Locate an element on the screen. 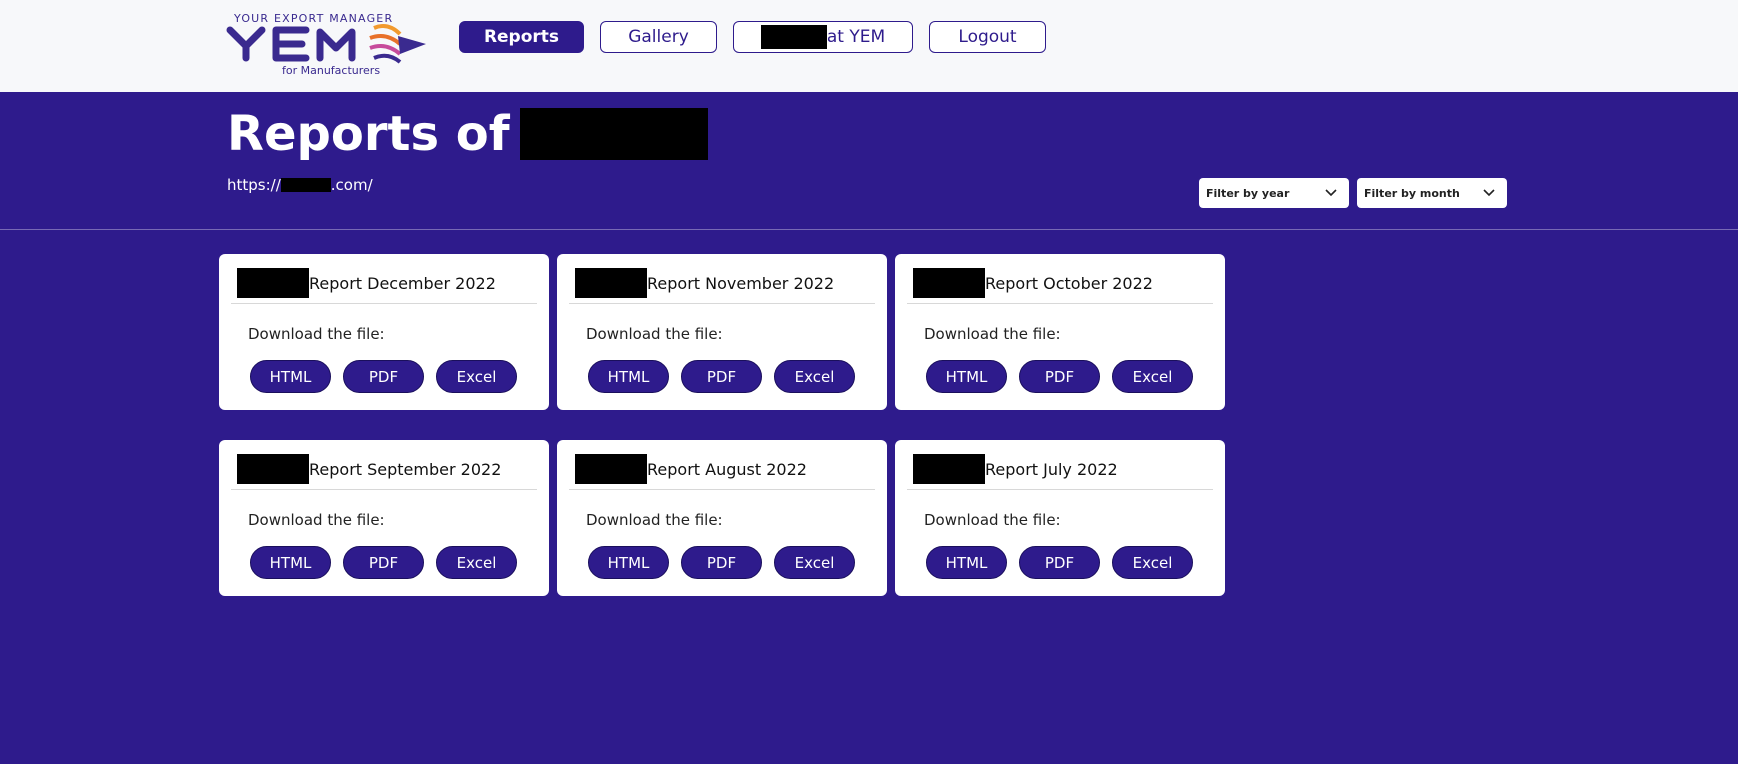  report-card-title: Report August 2022 is located at coordinates (691, 469).